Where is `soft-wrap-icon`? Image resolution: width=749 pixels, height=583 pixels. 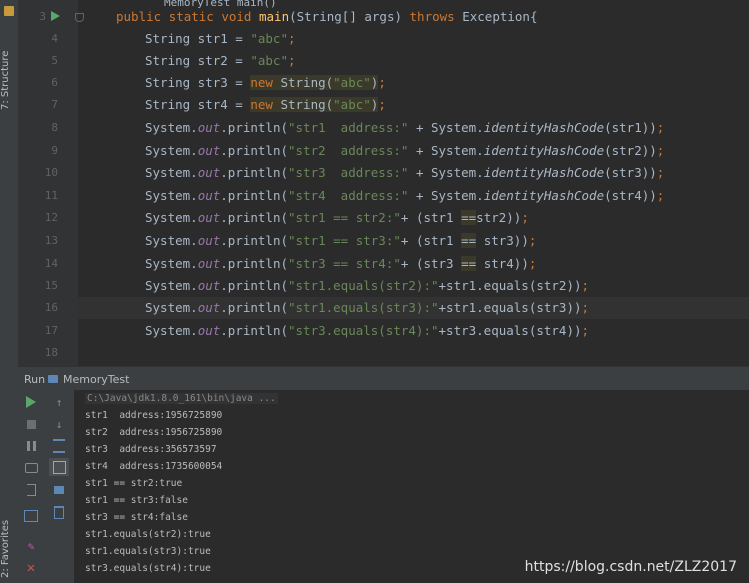 soft-wrap-icon is located at coordinates (59, 446).